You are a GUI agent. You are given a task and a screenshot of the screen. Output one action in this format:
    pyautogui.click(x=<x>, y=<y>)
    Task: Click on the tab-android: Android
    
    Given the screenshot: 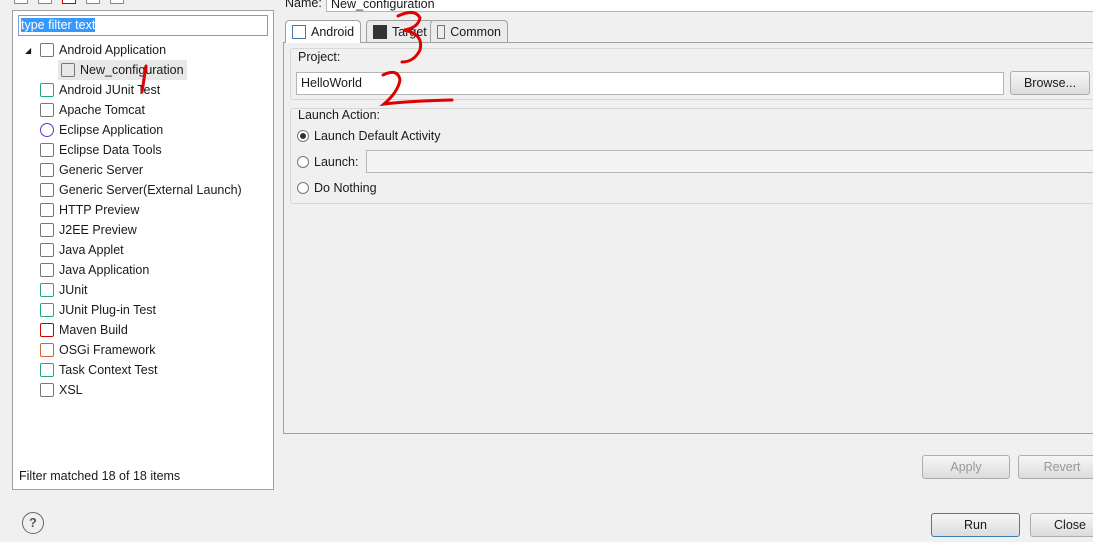 What is the action you would take?
    pyautogui.click(x=323, y=31)
    